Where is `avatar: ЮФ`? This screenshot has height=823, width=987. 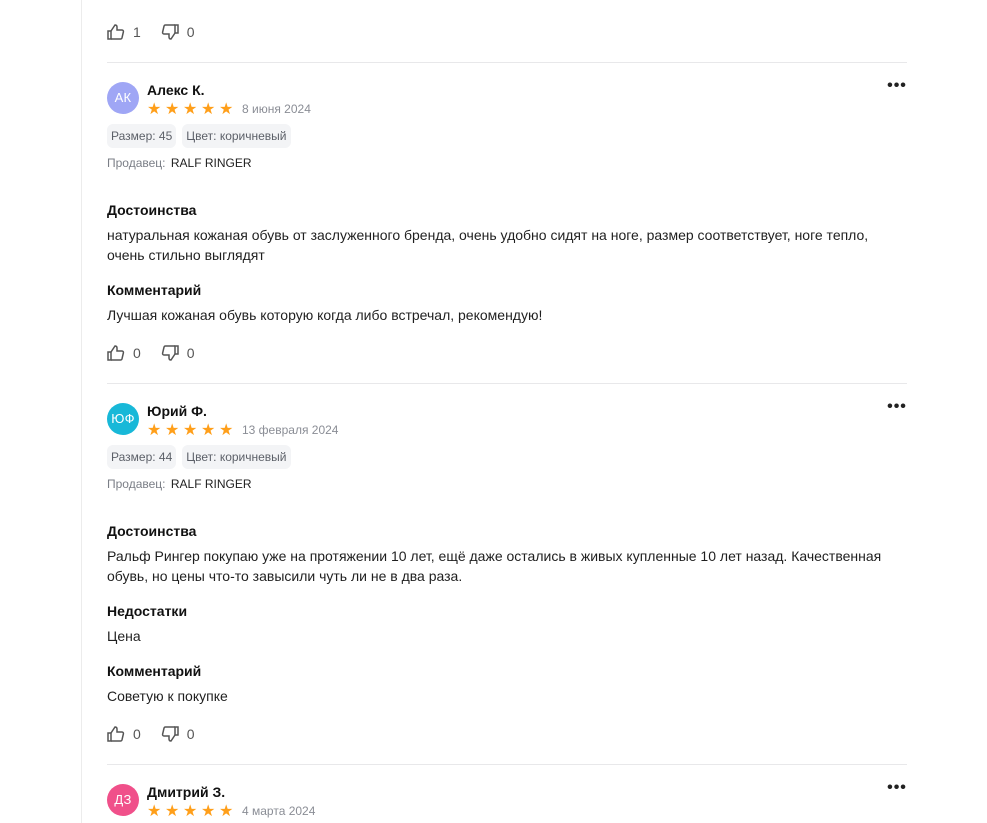 avatar: ЮФ is located at coordinates (123, 419).